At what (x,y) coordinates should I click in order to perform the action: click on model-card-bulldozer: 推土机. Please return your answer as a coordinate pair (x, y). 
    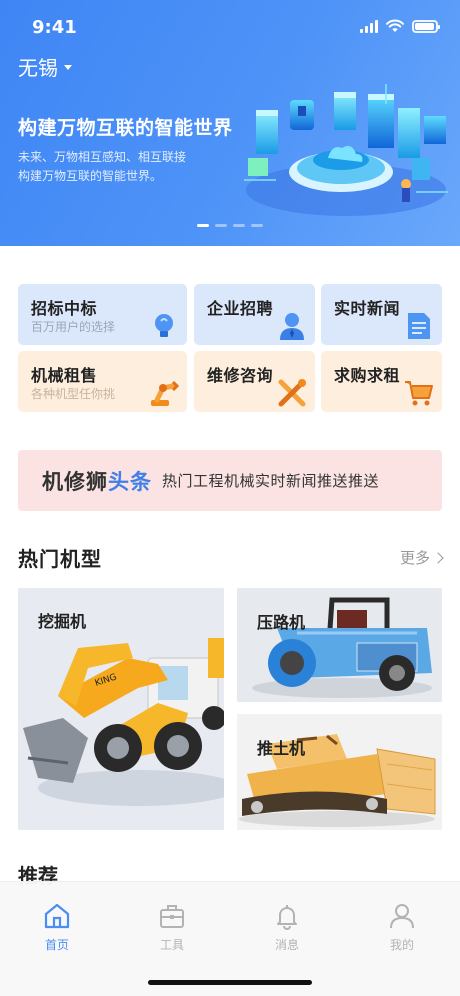
    Looking at the image, I should click on (339, 772).